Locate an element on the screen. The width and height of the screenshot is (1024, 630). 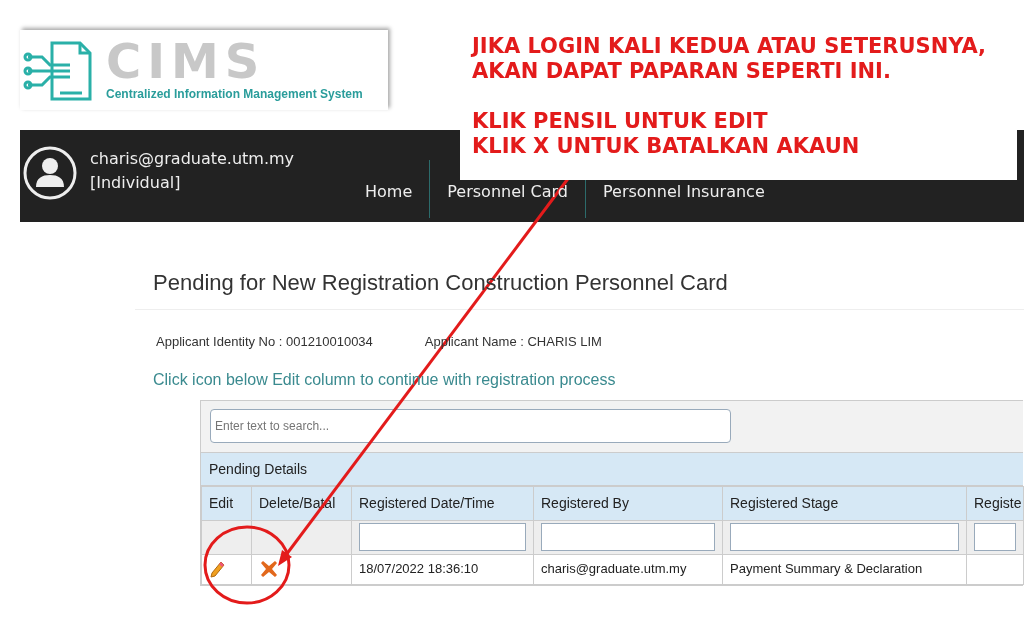
annotation-text: AKAN DAPAT PAPARAN SEPERTI INI. is located at coordinates (682, 71).